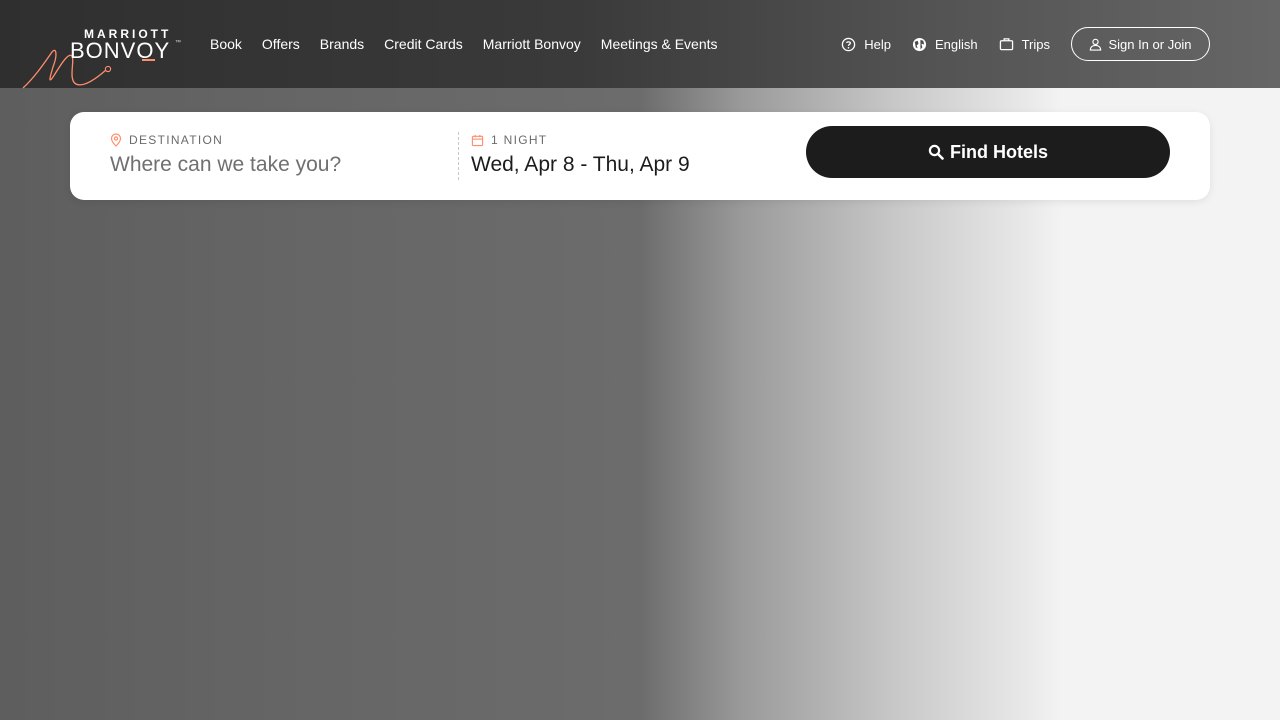 This screenshot has width=1280, height=720. What do you see at coordinates (532, 44) in the screenshot?
I see `nav-marriott-bonvoy: Marriott Bonvoy` at bounding box center [532, 44].